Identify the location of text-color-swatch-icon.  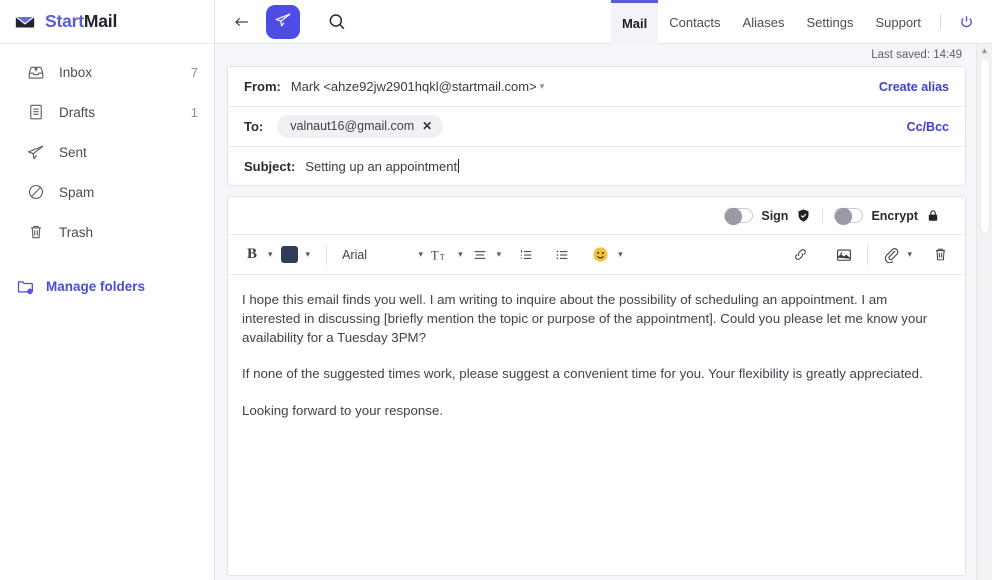
(289, 255).